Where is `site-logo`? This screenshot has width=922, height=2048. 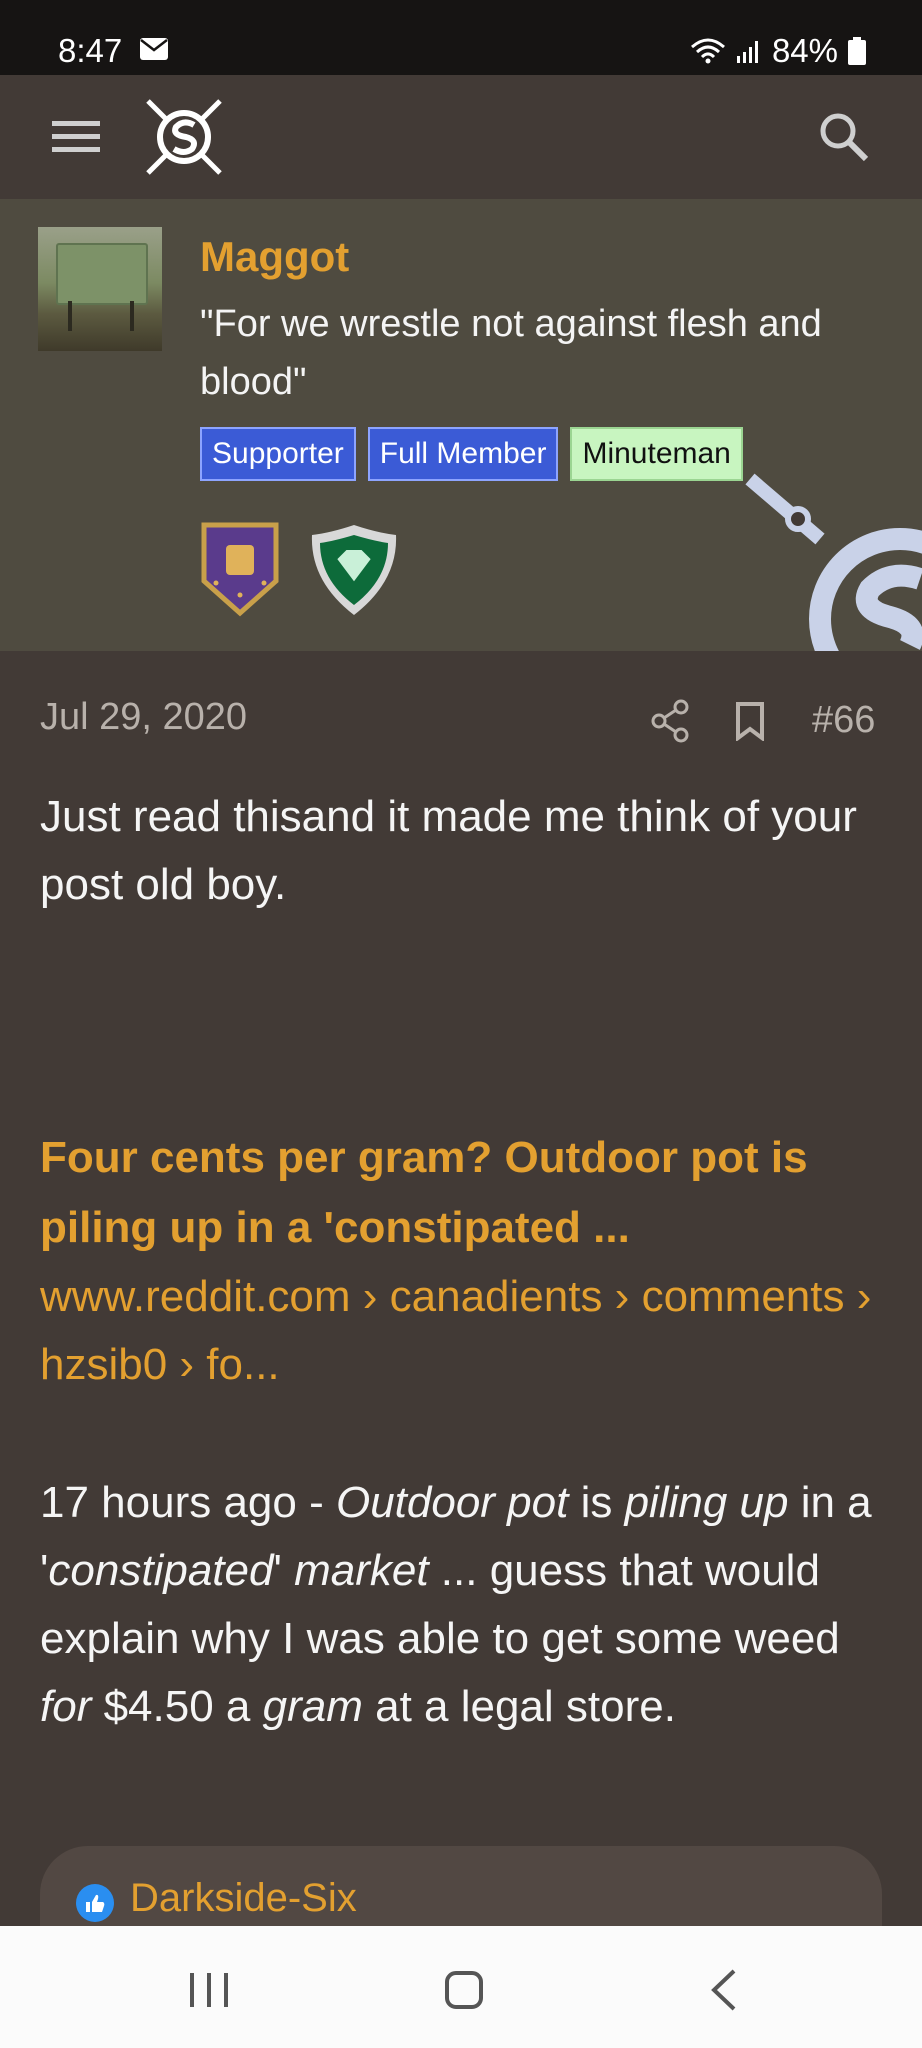
site-logo is located at coordinates (184, 137).